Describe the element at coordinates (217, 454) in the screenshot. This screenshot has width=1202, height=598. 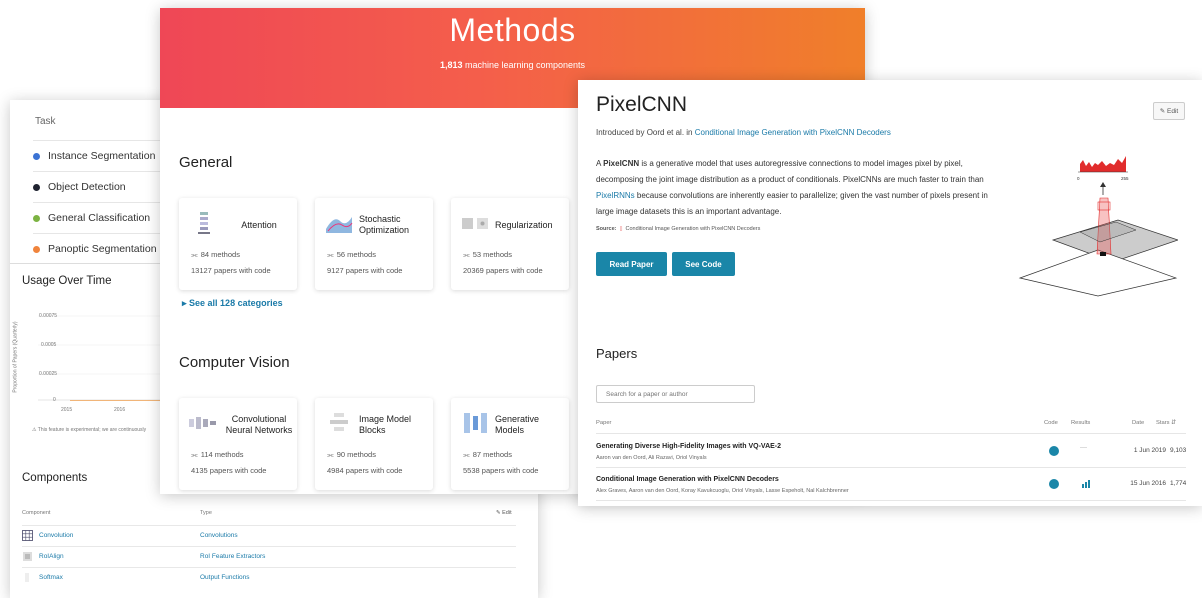
I see `method-count: ⫘ 114 methods` at that location.